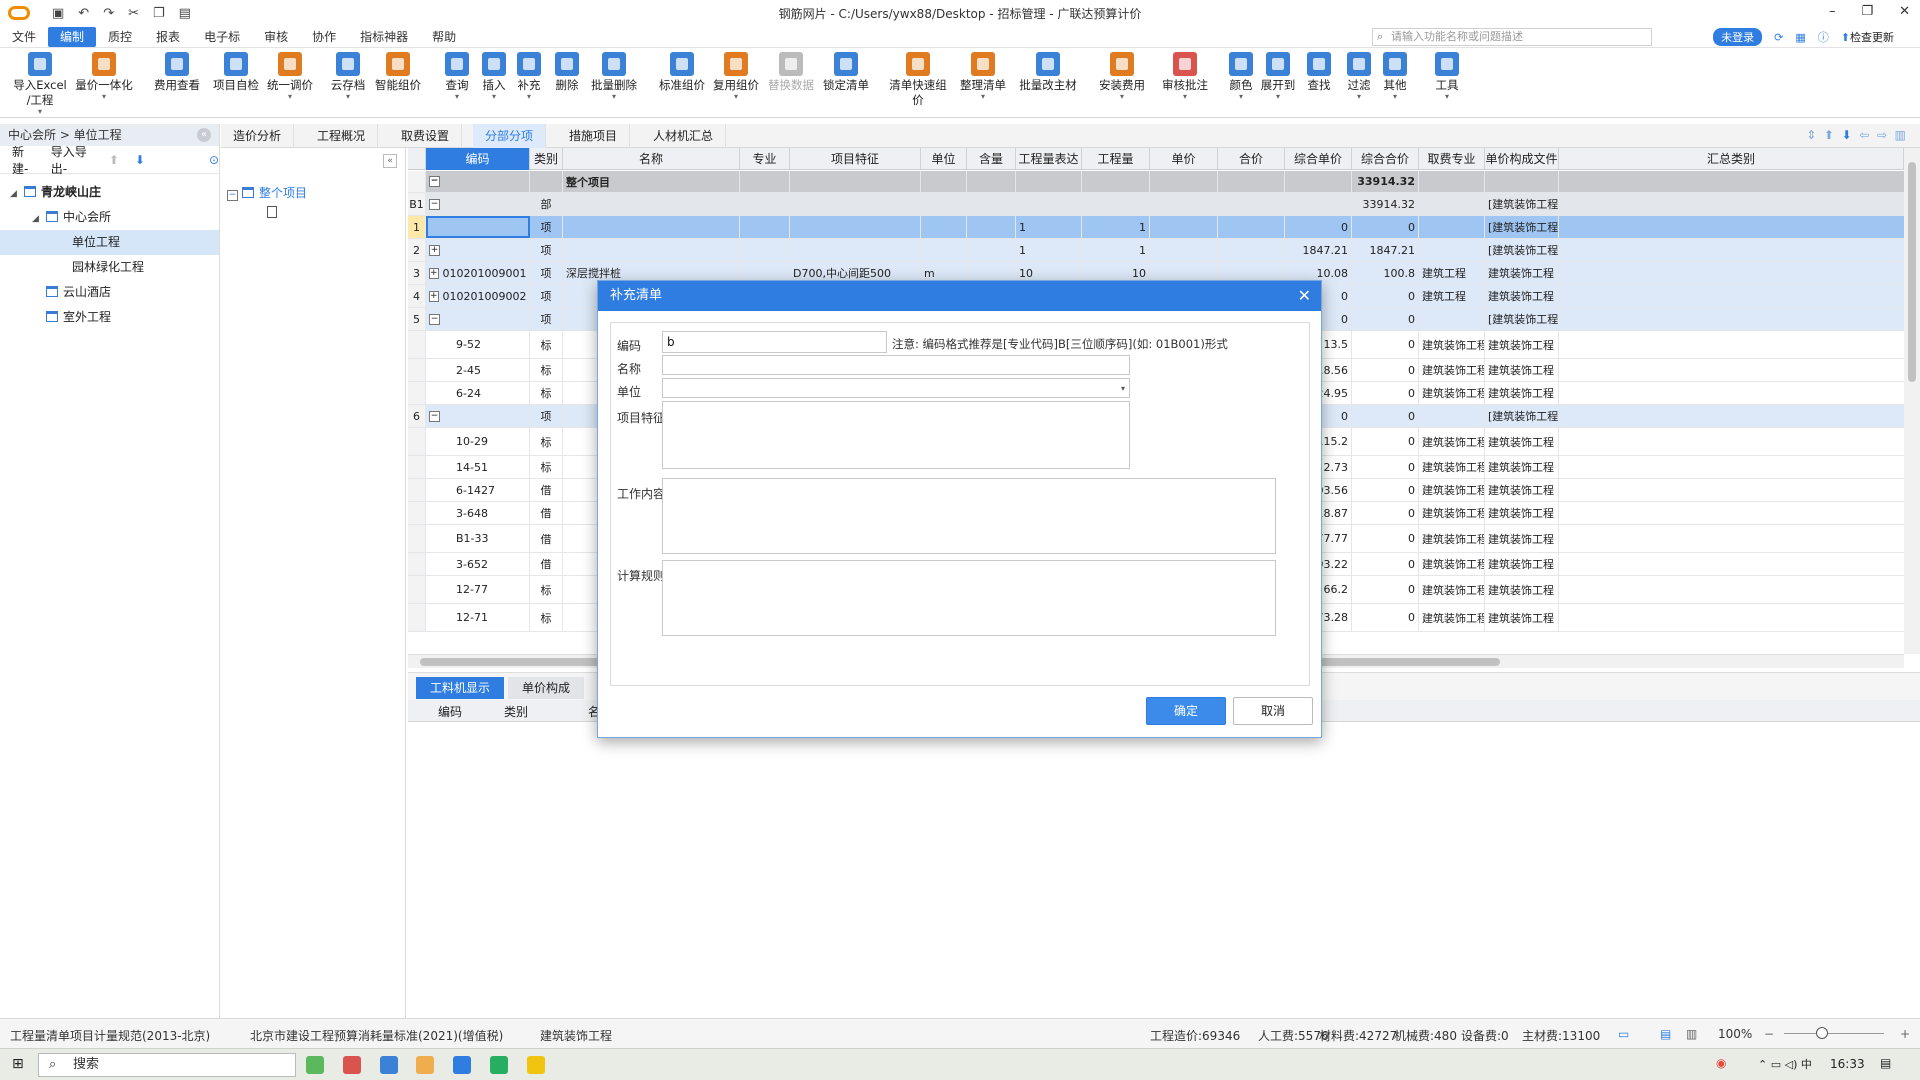 The width and height of the screenshot is (1920, 1080). I want to click on cell-code: 3-648, so click(478, 513).